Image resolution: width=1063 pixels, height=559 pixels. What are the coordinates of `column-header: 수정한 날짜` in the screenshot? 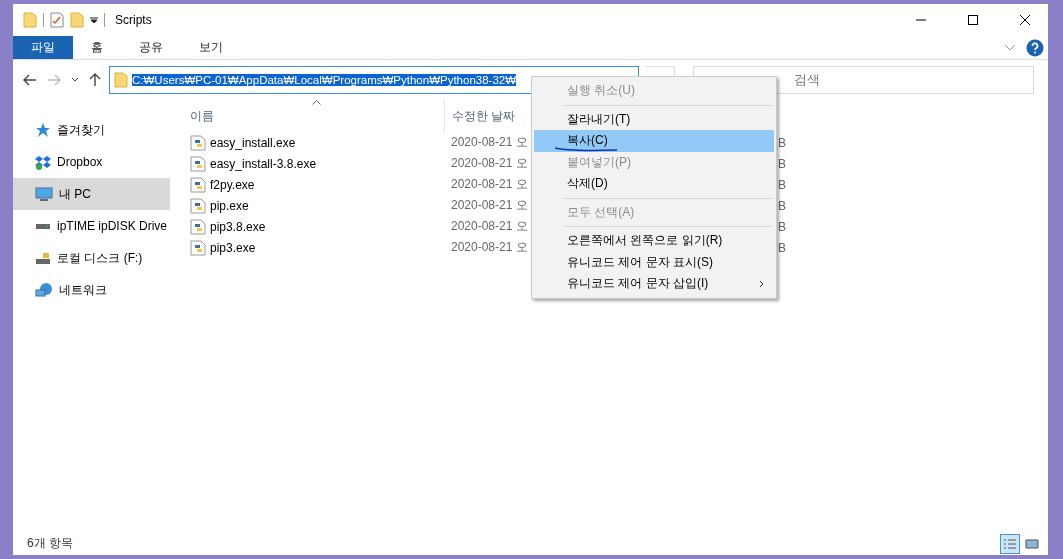 It's located at (485, 116).